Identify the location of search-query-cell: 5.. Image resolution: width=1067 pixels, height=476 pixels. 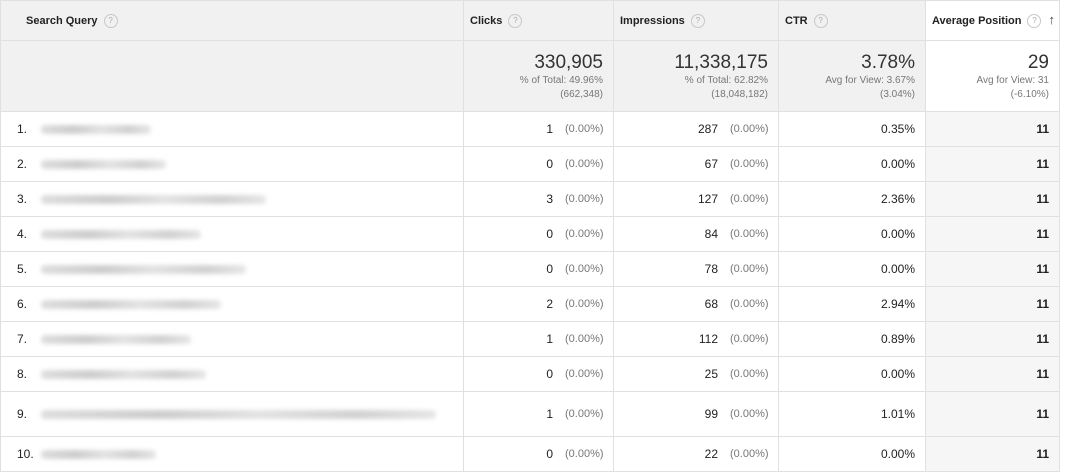
(232, 269).